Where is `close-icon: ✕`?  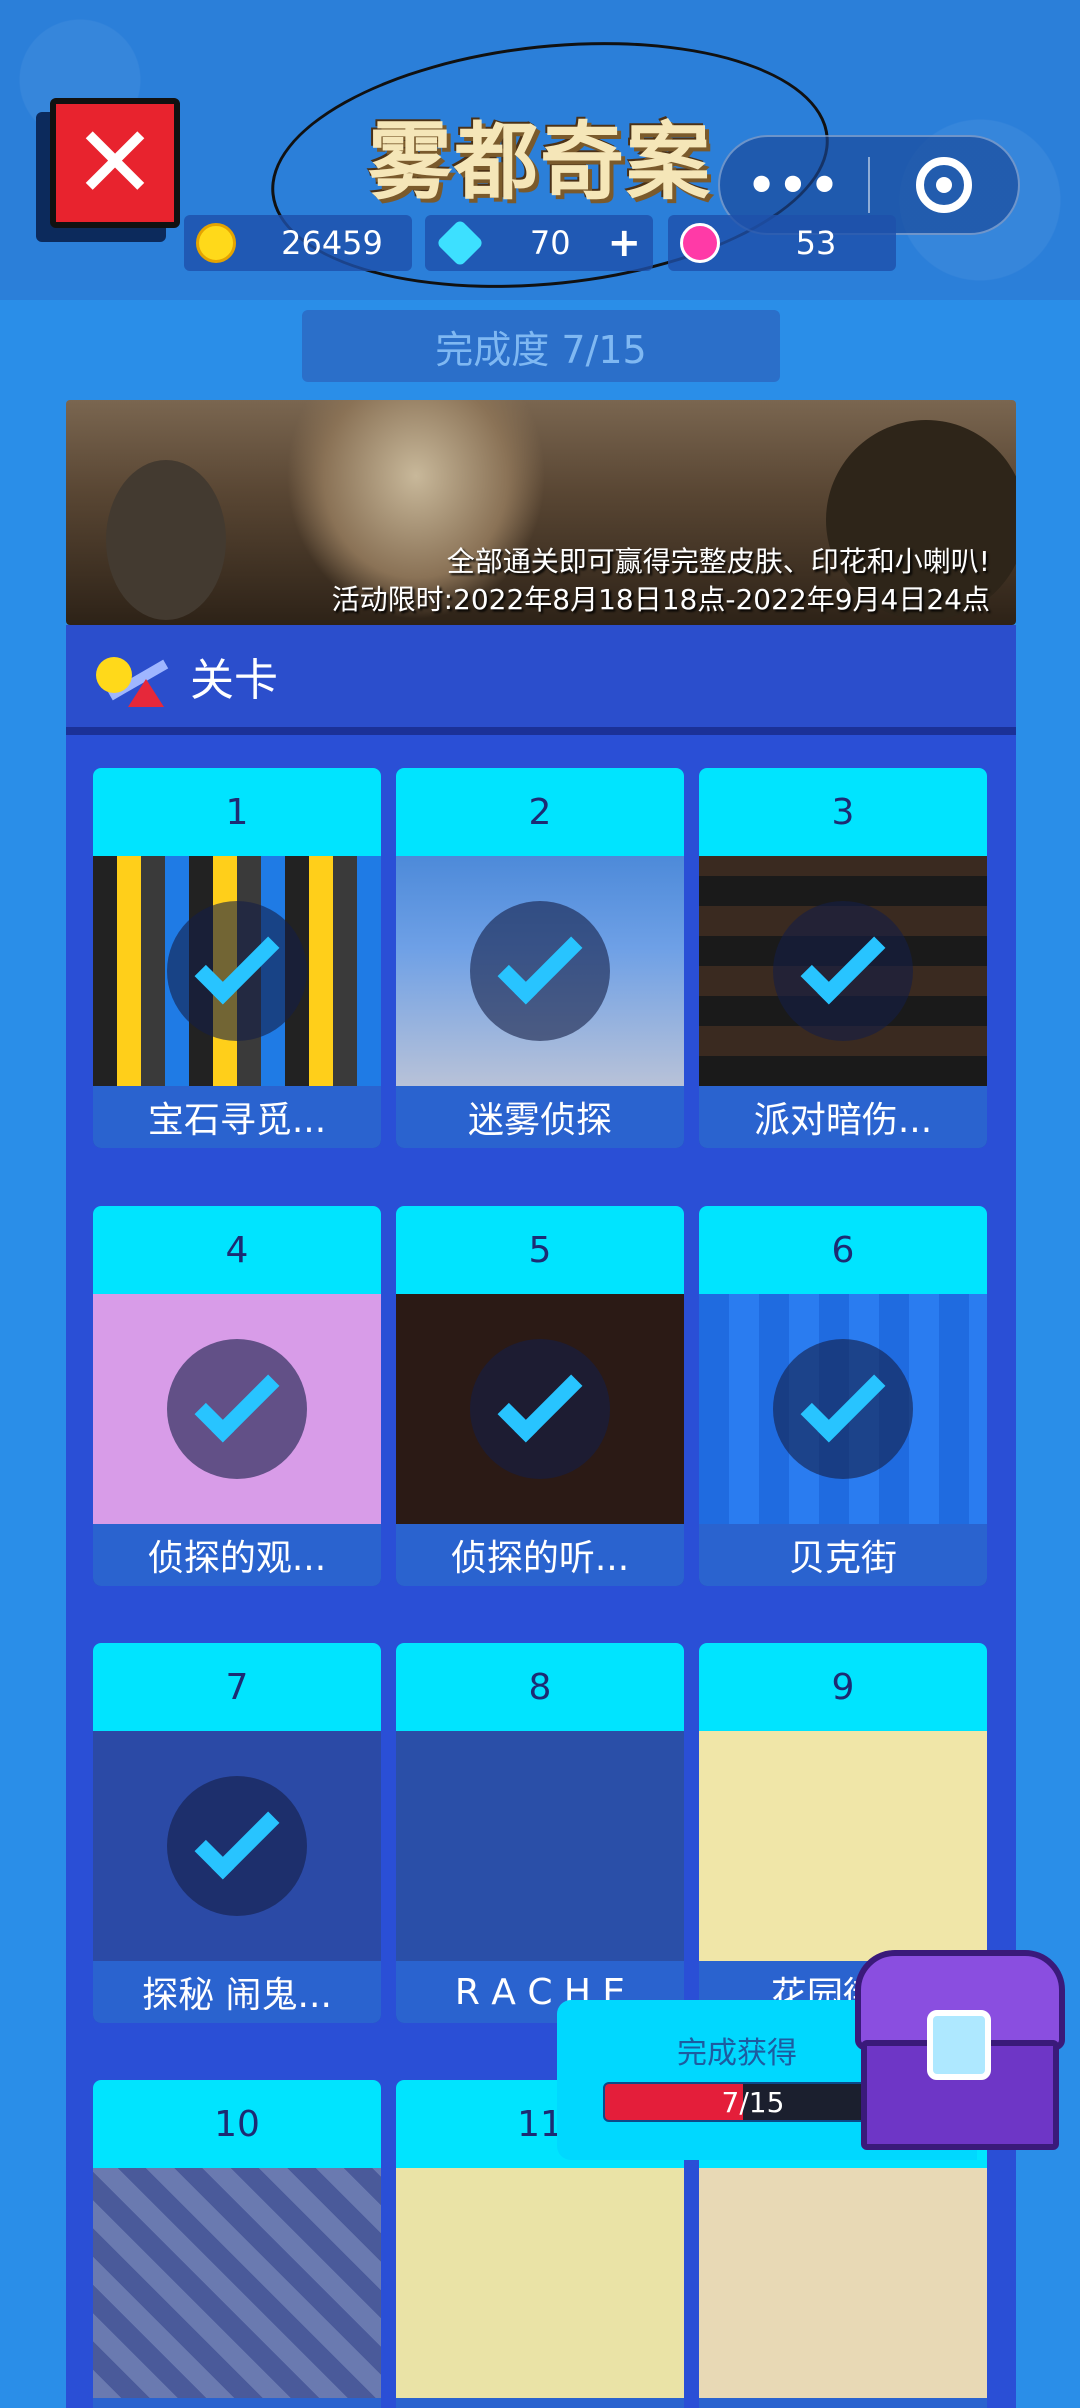
close-icon: ✕ is located at coordinates (115, 162).